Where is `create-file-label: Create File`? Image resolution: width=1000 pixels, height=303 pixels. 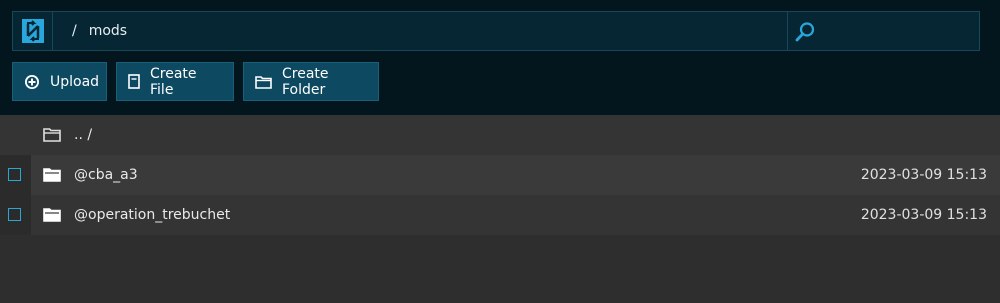 create-file-label: Create File is located at coordinates (173, 81).